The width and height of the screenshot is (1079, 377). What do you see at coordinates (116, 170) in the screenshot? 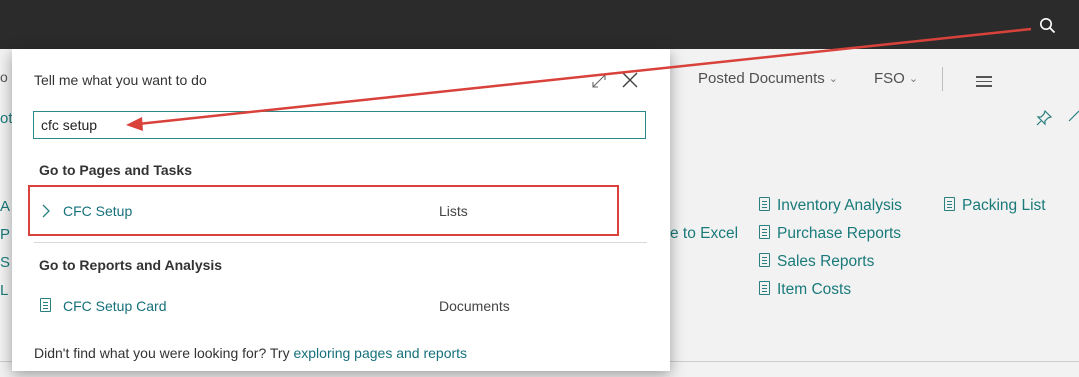
I see `section-pages-tasks: Go to Pages and Tasks` at bounding box center [116, 170].